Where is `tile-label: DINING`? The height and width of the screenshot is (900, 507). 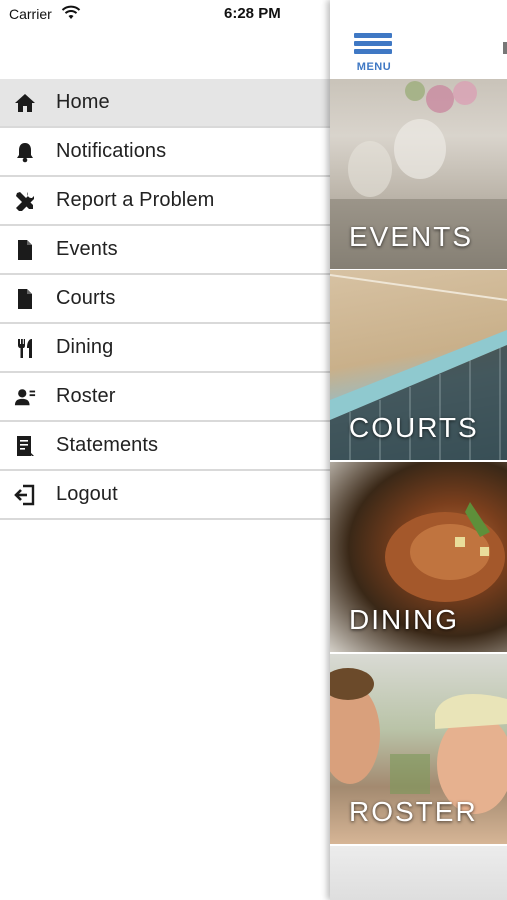
tile-label: DINING is located at coordinates (404, 619).